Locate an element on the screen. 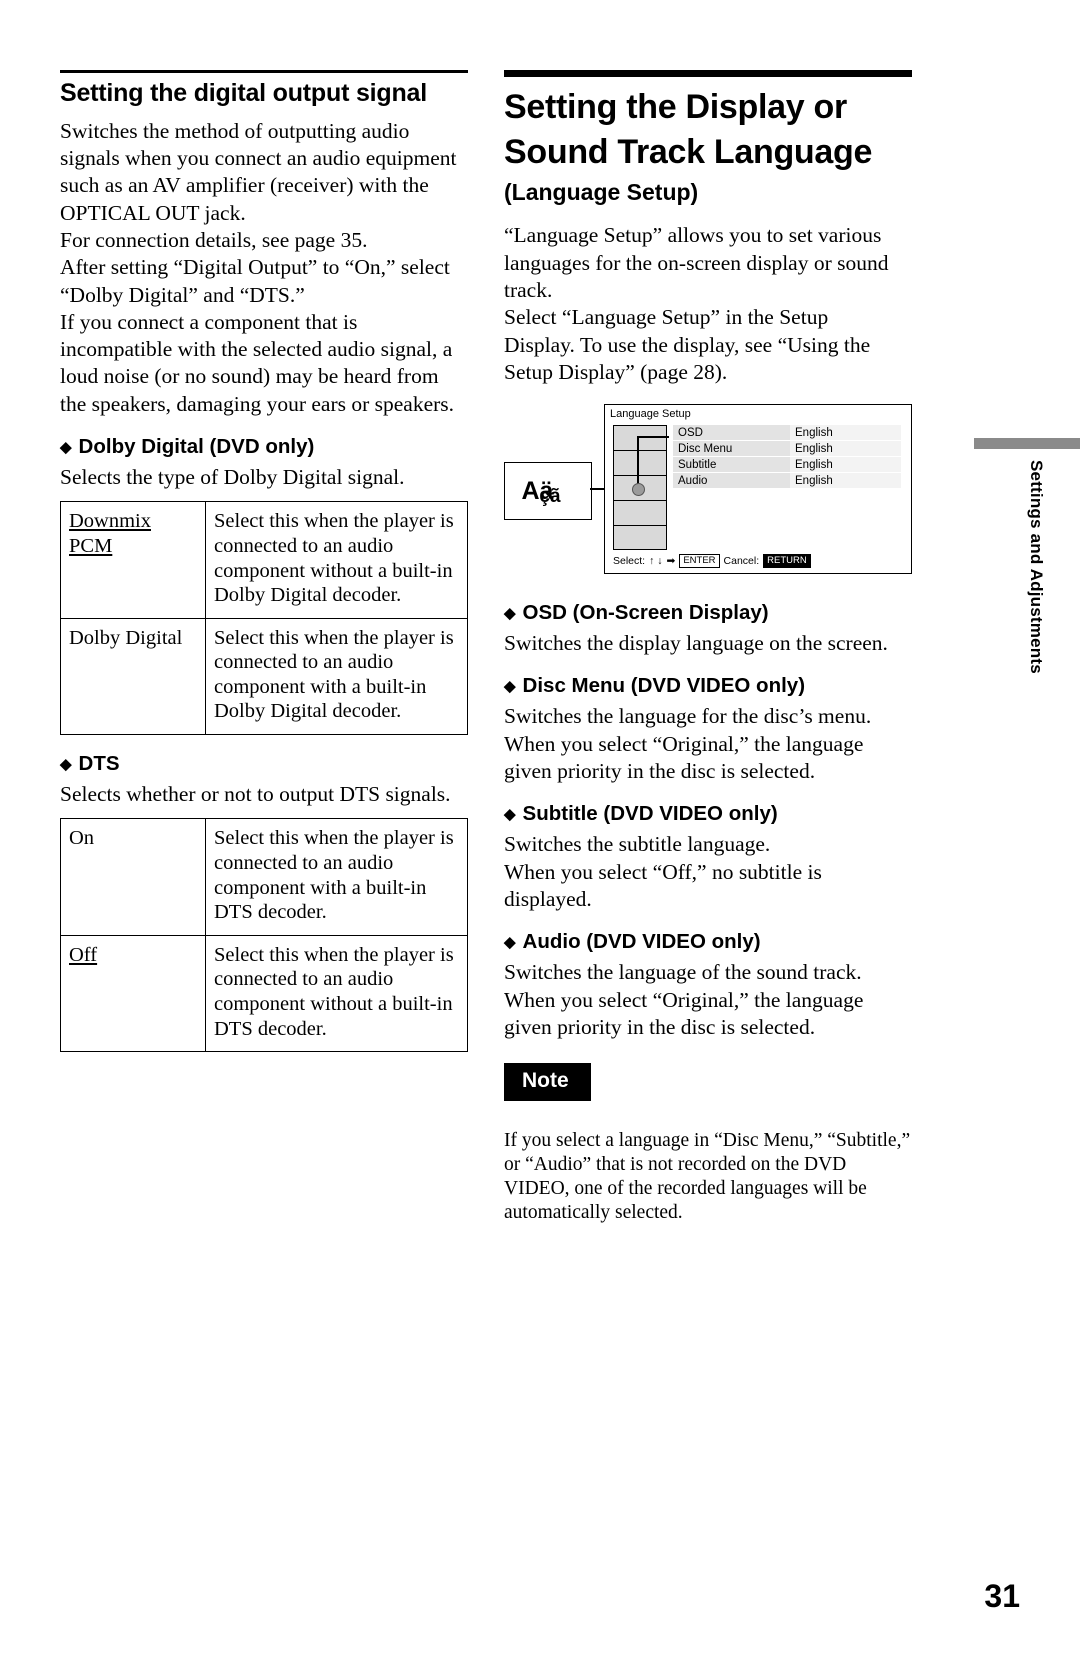 The width and height of the screenshot is (1080, 1677). audio-line-2: When you select “Original,” the language is located at coordinates (684, 999).